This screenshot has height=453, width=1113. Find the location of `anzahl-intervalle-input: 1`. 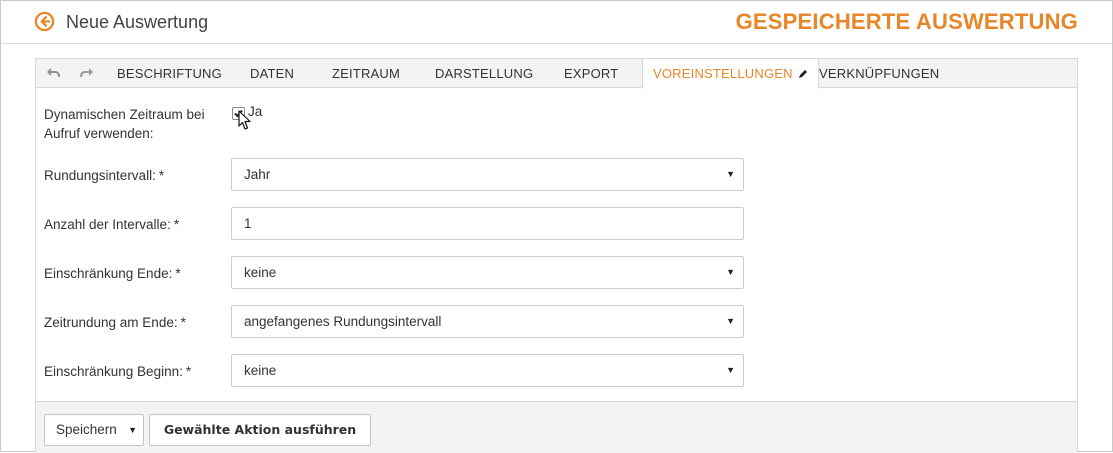

anzahl-intervalle-input: 1 is located at coordinates (487, 223).